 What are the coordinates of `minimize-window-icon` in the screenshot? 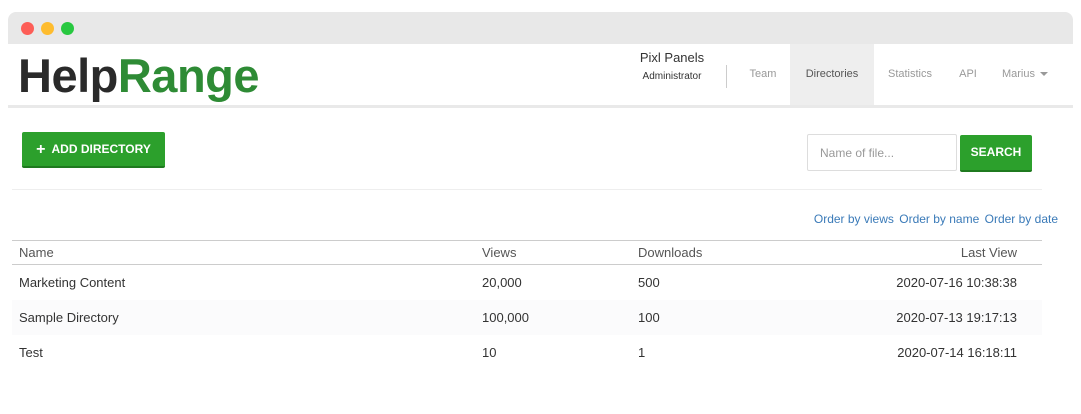 It's located at (47, 28).